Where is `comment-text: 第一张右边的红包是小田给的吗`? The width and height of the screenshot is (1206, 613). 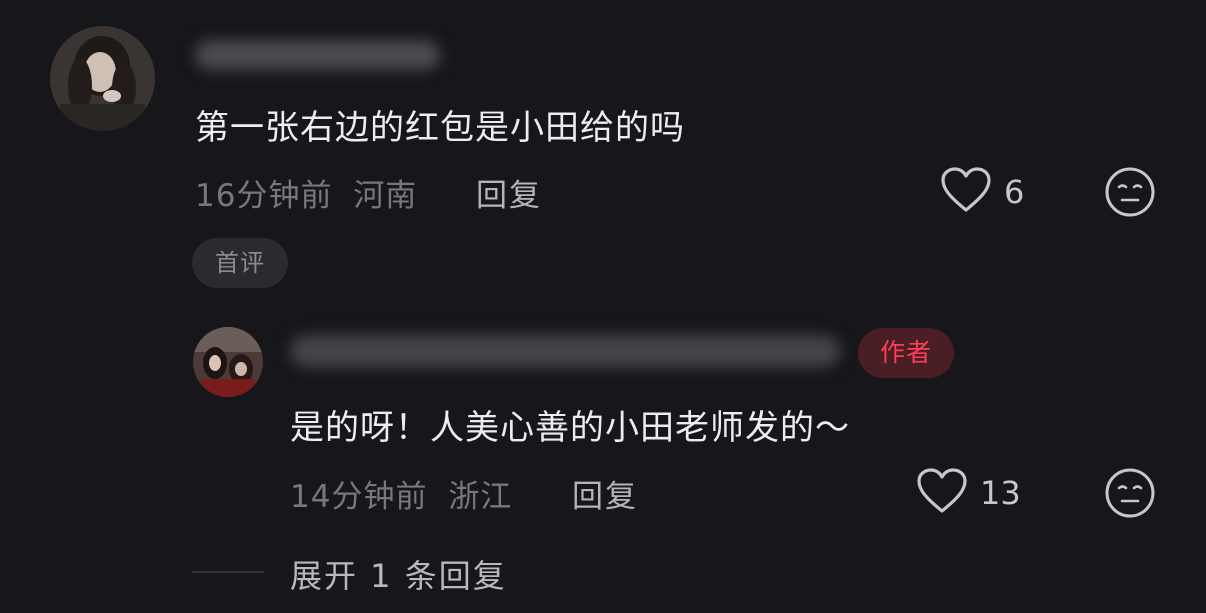 comment-text: 第一张右边的红包是小田给的吗 is located at coordinates (440, 128).